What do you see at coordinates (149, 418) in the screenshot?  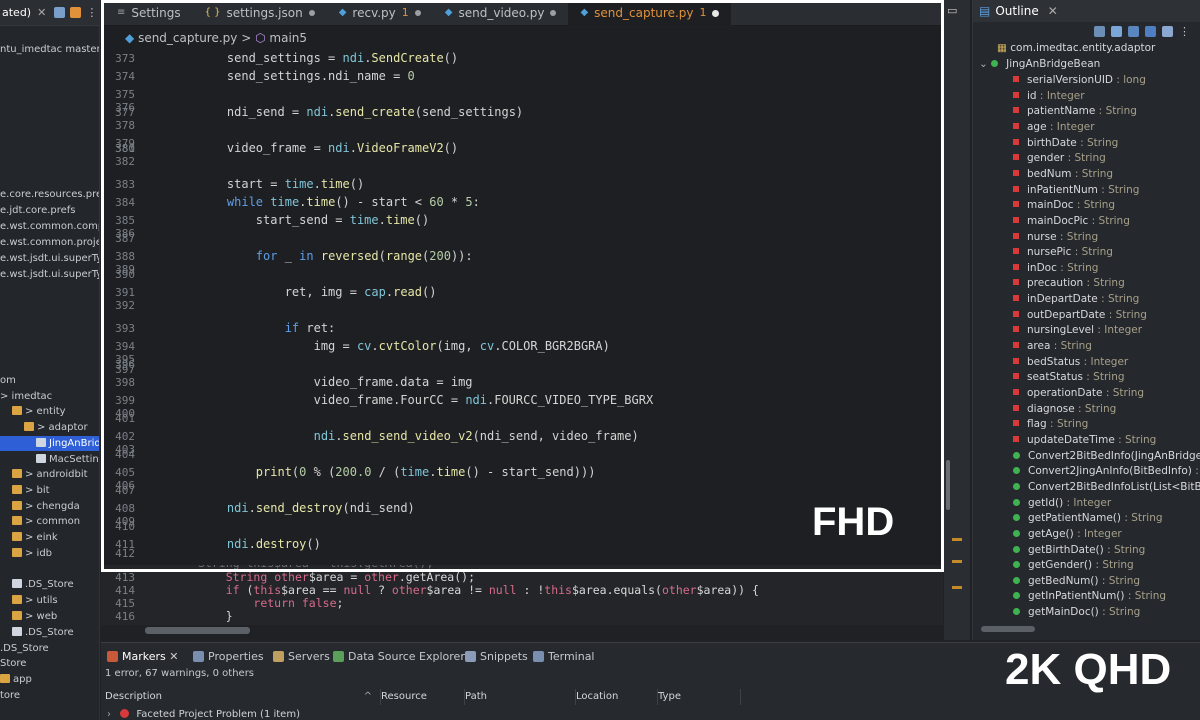 I see `code-line: 401` at bounding box center [149, 418].